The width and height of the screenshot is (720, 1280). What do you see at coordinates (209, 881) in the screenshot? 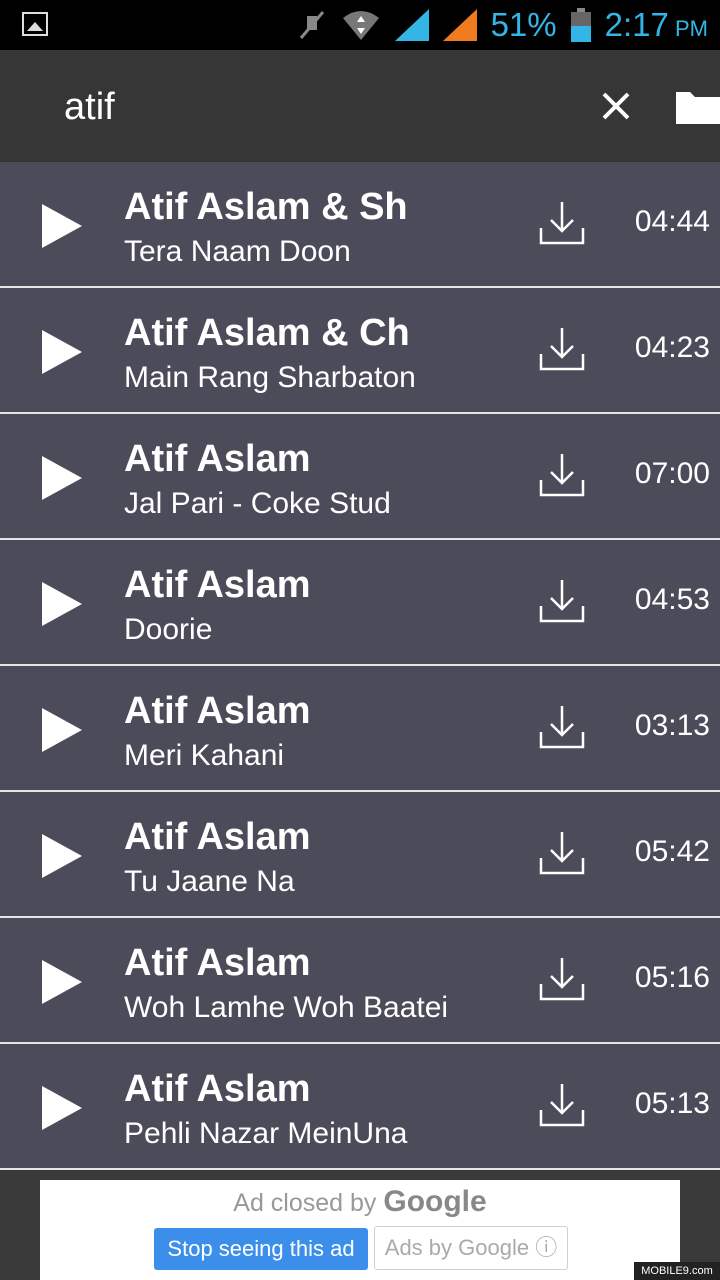
I see `song-title: Tu Jaane Na` at bounding box center [209, 881].